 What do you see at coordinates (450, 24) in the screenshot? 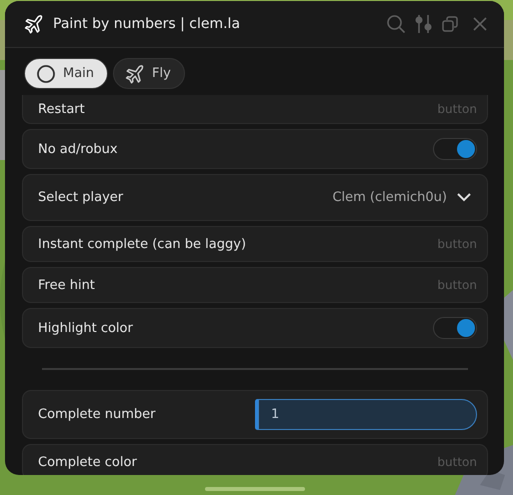
I see `copy-icon` at bounding box center [450, 24].